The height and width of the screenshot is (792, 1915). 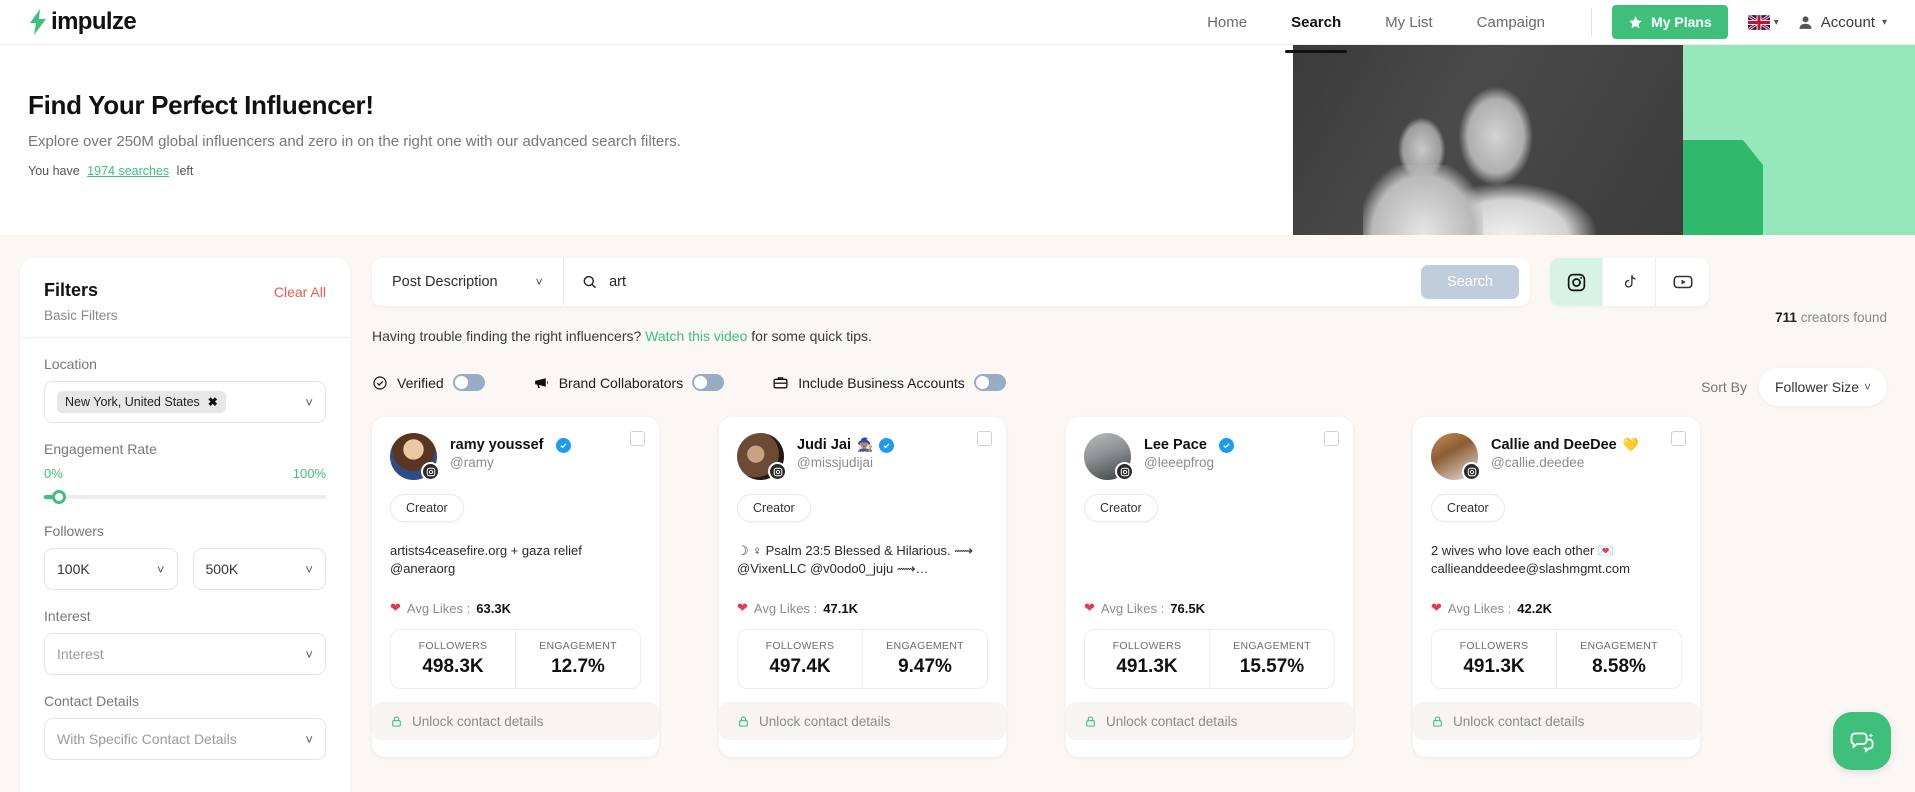 What do you see at coordinates (541, 383) in the screenshot?
I see `megaphone-icon` at bounding box center [541, 383].